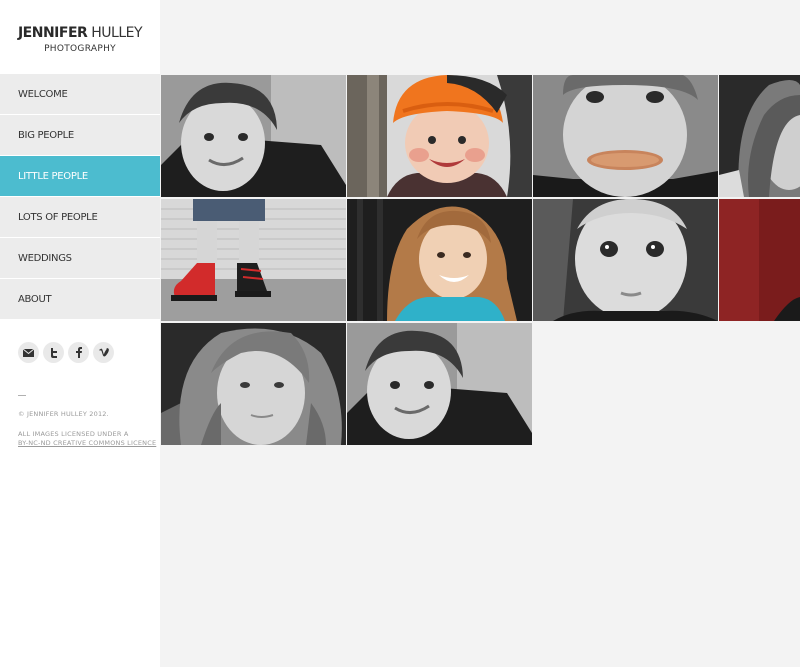 This screenshot has height=667, width=800. I want to click on photo-red-partial, so click(759, 260).